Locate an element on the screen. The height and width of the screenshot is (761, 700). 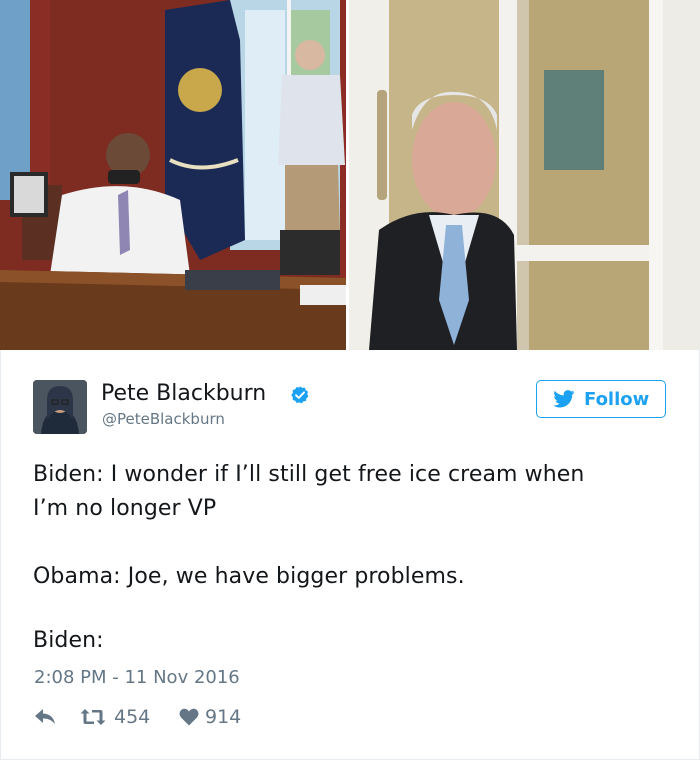
author-handle: @PeteBlackburn is located at coordinates (163, 419).